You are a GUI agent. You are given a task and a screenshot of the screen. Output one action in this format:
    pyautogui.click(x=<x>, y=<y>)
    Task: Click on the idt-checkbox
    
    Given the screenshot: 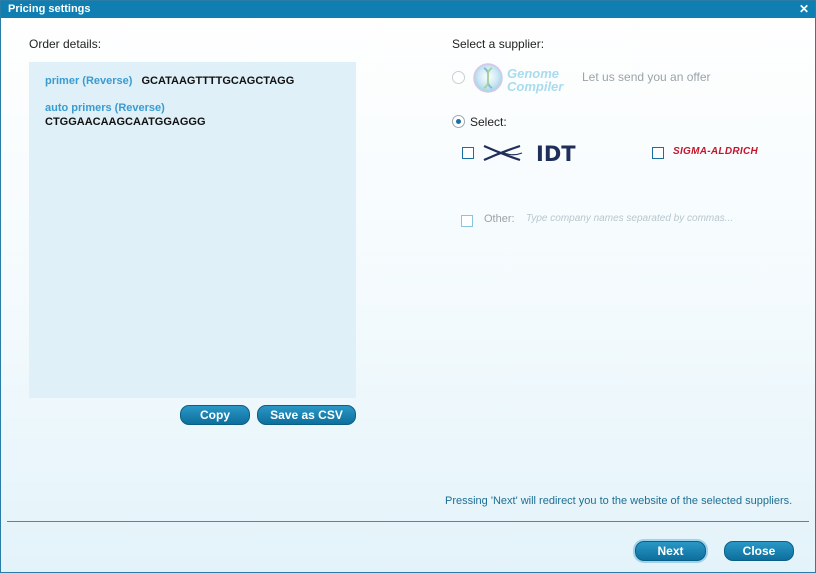 What is the action you would take?
    pyautogui.click(x=468, y=153)
    